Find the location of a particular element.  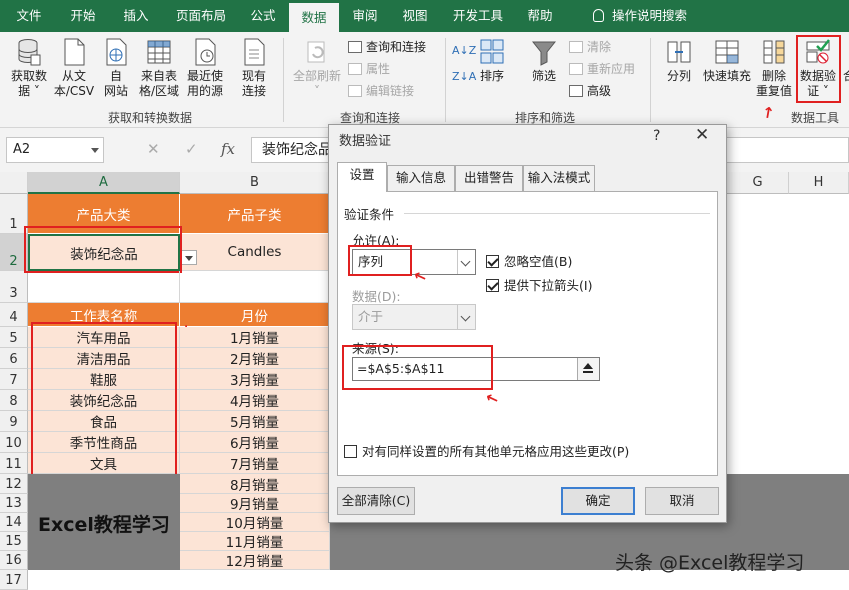

queries-connections-button: 查询和连接 is located at coordinates (387, 47).